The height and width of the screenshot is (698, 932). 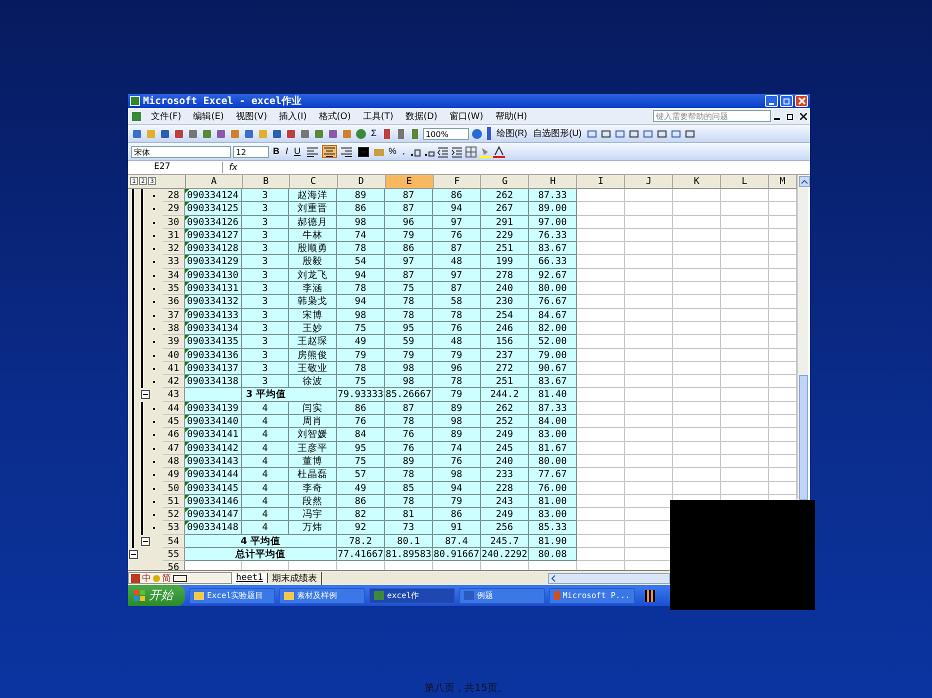 I want to click on row-number: 42, so click(x=174, y=381).